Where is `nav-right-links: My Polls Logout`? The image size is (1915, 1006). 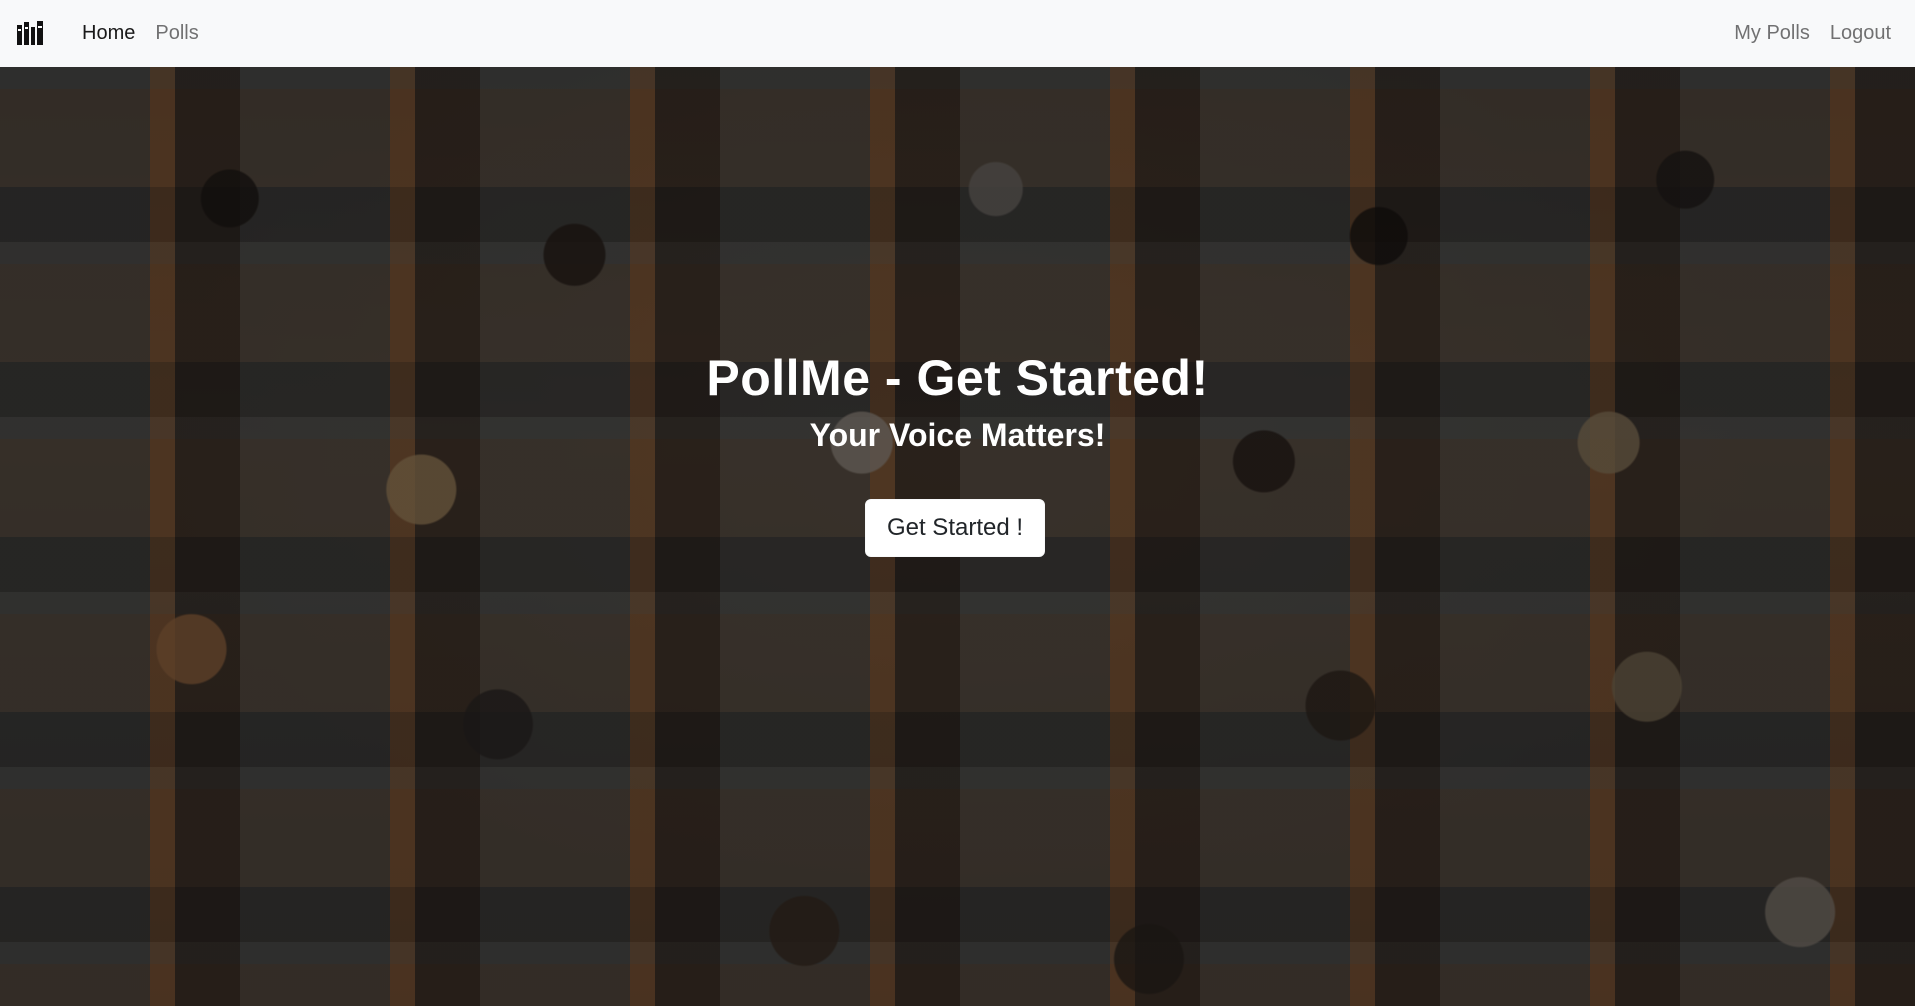 nav-right-links: My Polls Logout is located at coordinates (1812, 33).